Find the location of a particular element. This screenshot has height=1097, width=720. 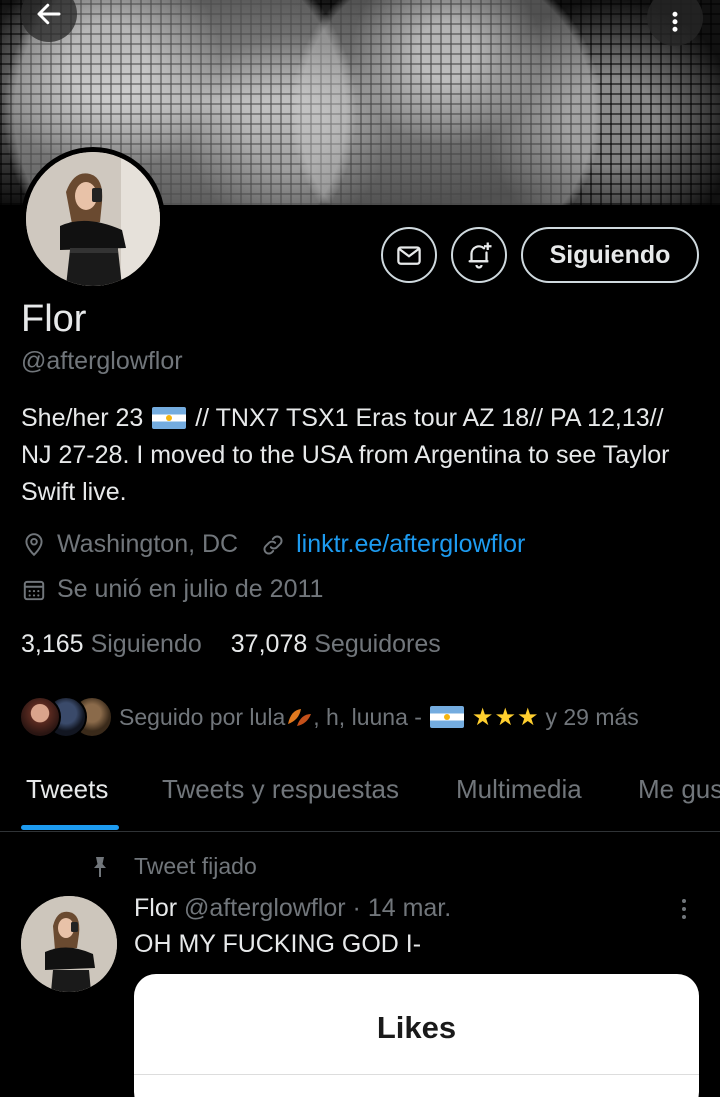

link-icon is located at coordinates (273, 544).